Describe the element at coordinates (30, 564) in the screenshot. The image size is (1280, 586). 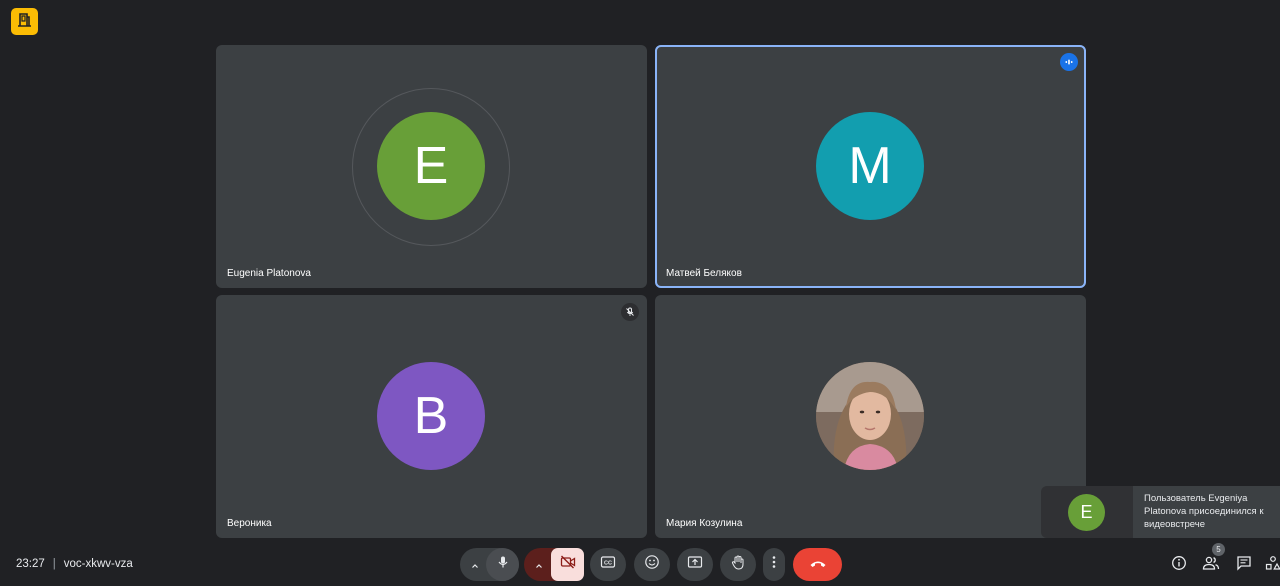
I see `clock: 23:27` at that location.